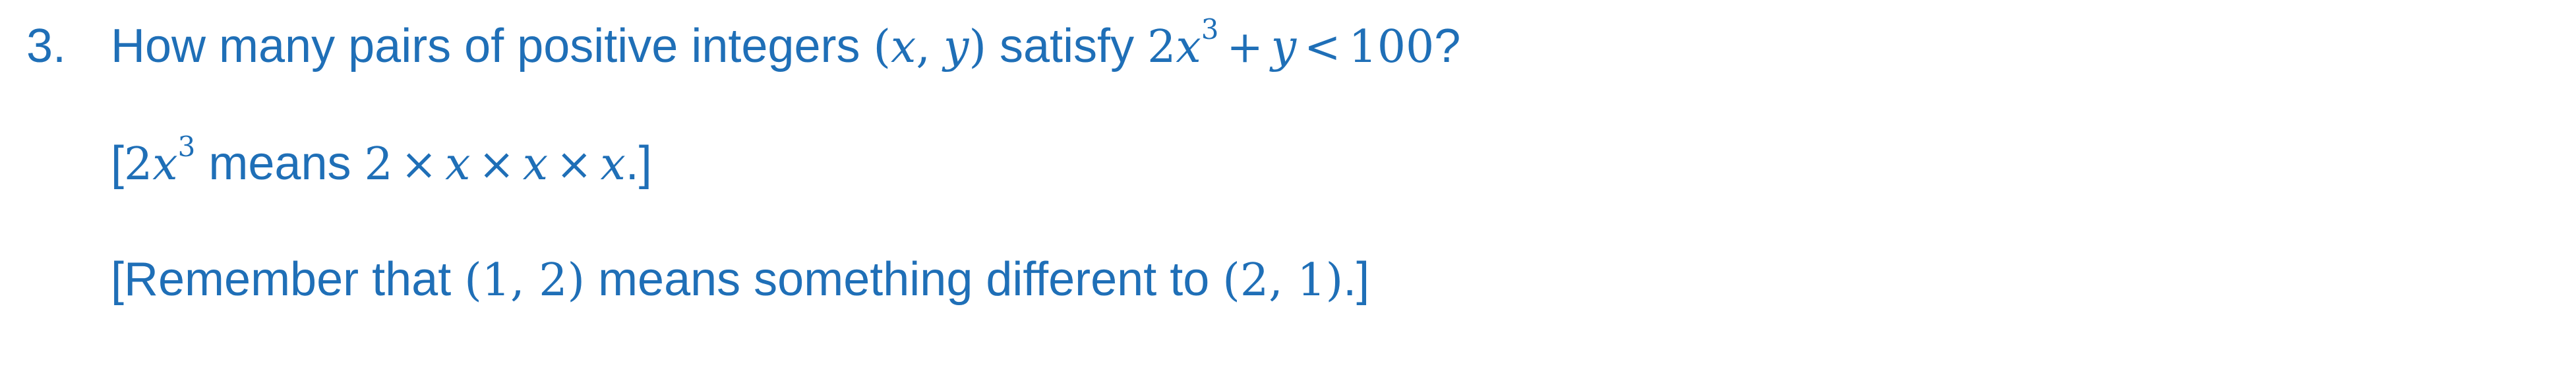 The width and height of the screenshot is (2576, 377). What do you see at coordinates (1284, 47) in the screenshot?
I see `ineq-variable-y: y` at bounding box center [1284, 47].